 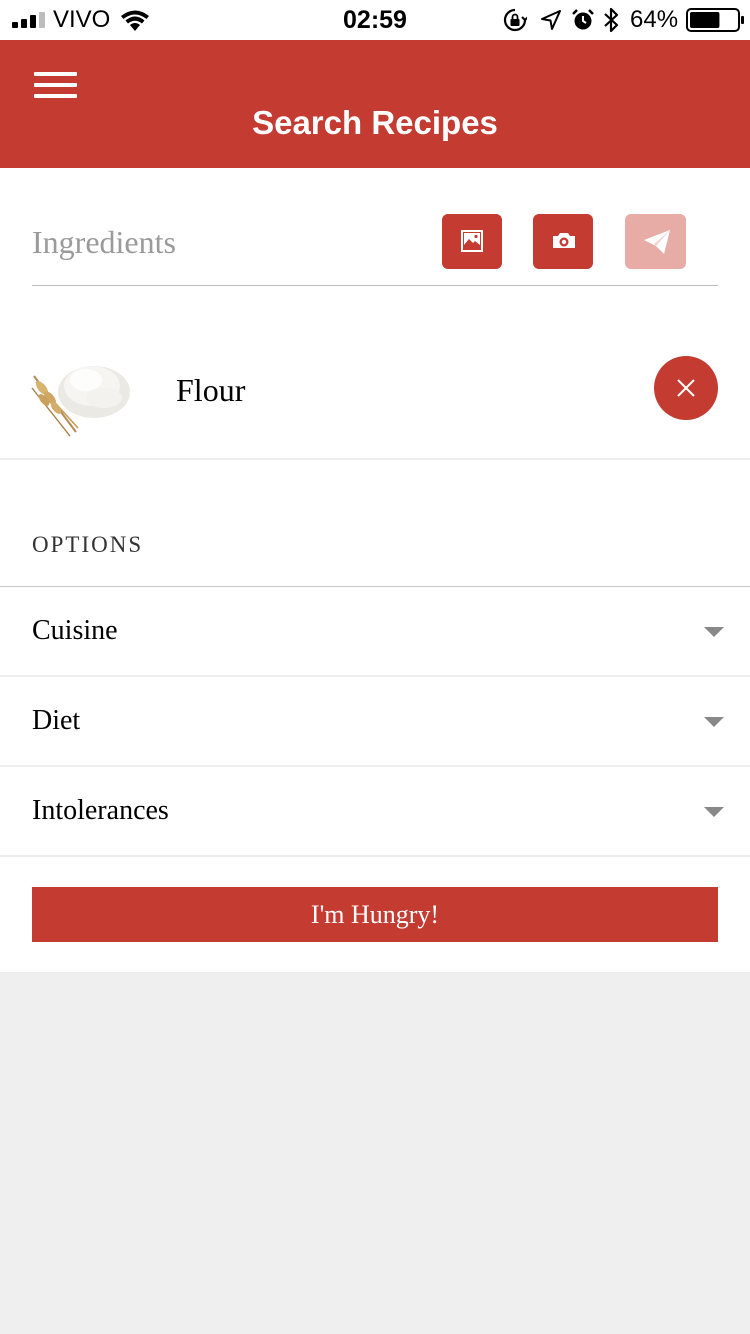 I want to click on close-icon, so click(x=686, y=388).